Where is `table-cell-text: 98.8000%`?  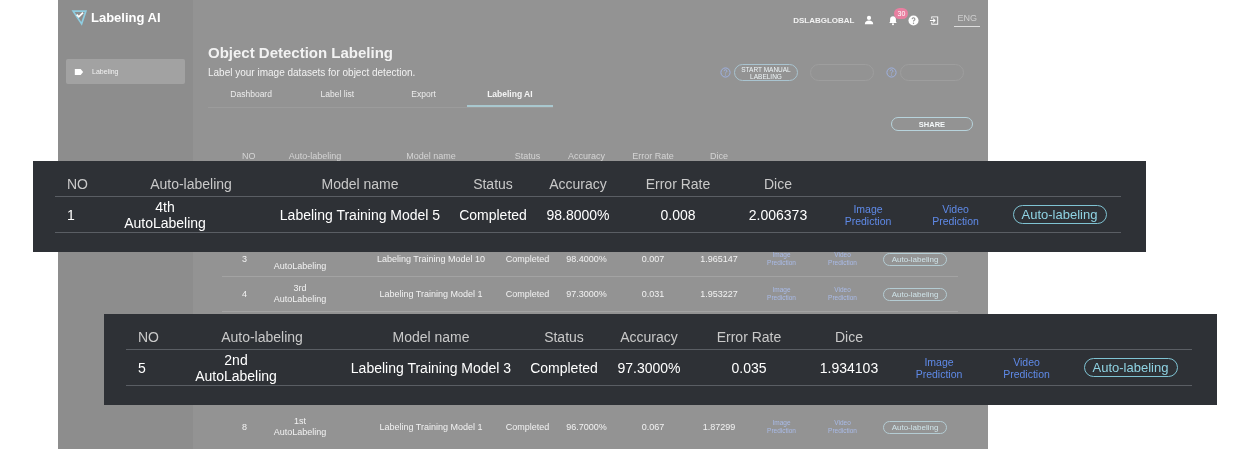 table-cell-text: 98.8000% is located at coordinates (578, 214).